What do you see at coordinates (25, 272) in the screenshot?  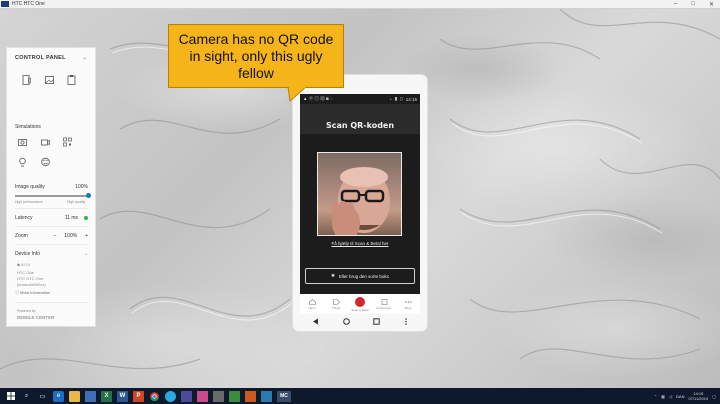 I see `device-model: HTC One` at bounding box center [25, 272].